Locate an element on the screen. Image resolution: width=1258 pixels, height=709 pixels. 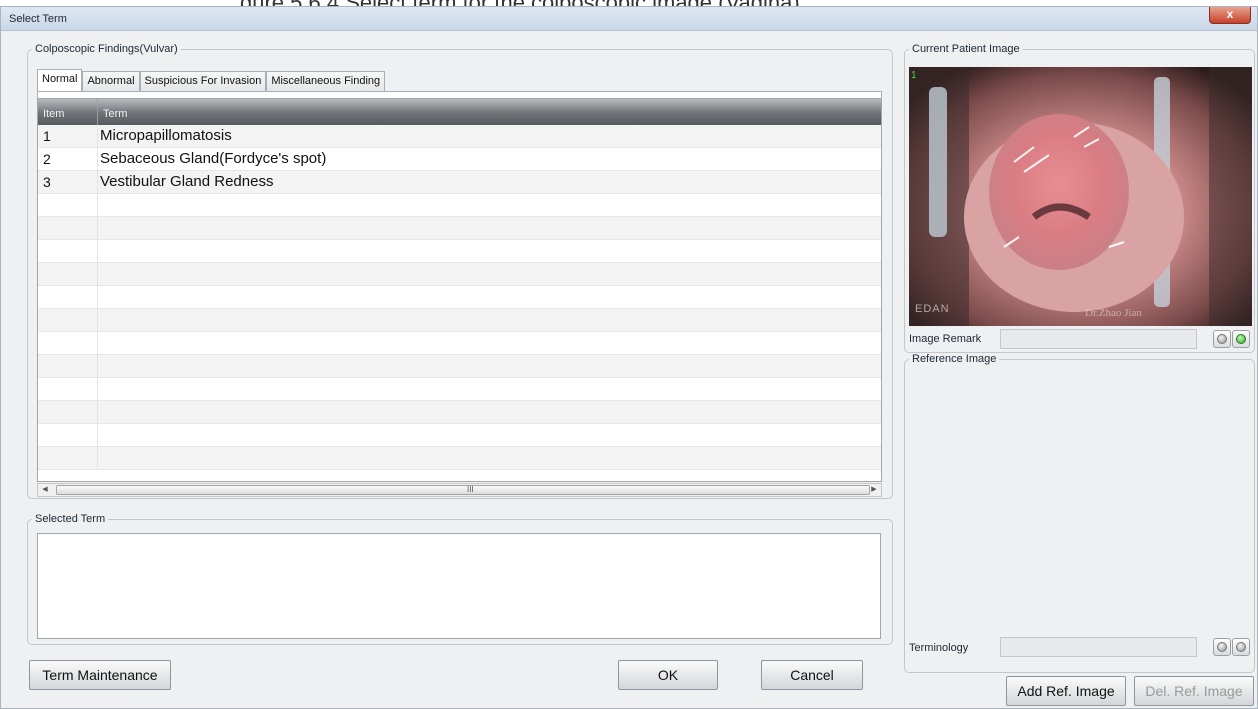
watermark-right: Dr.Zhao Jian is located at coordinates (1113, 313).